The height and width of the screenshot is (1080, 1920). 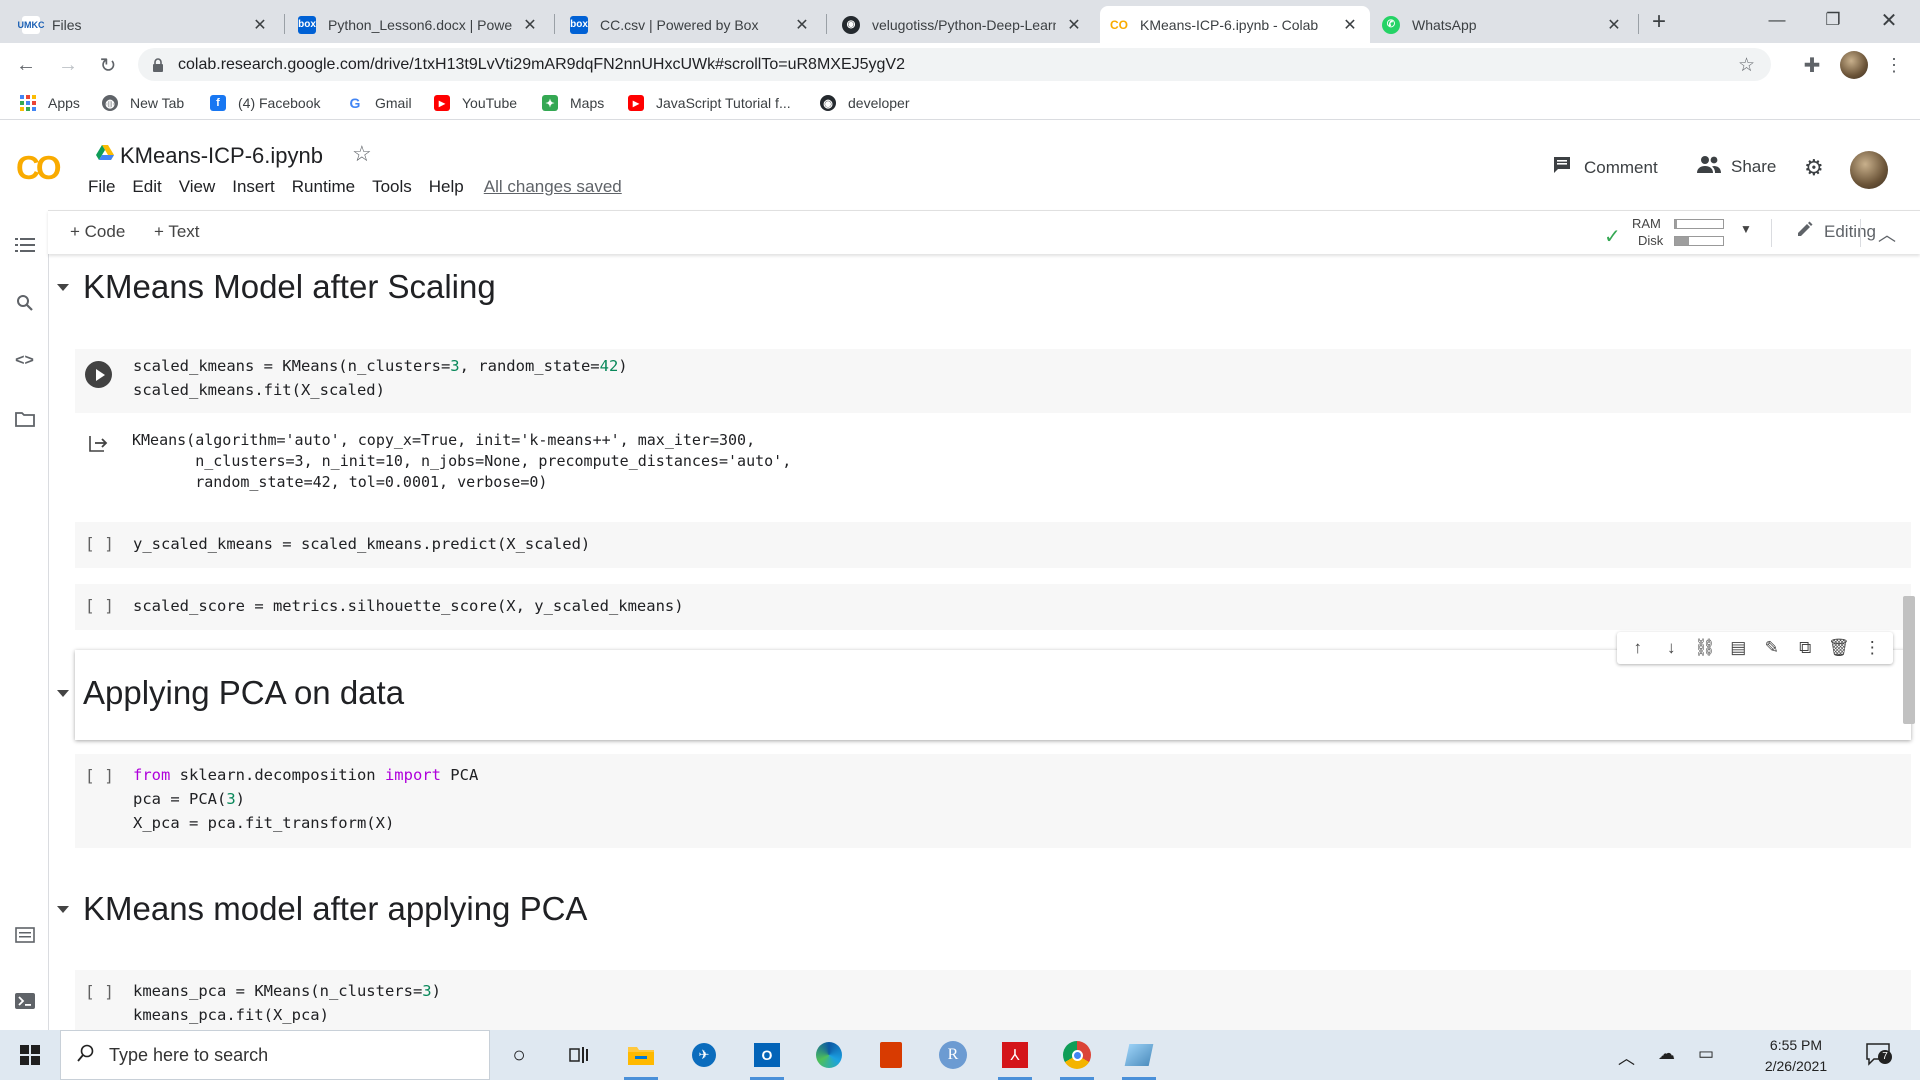 I want to click on move-up-icon: ↑, so click(x=1638, y=648).